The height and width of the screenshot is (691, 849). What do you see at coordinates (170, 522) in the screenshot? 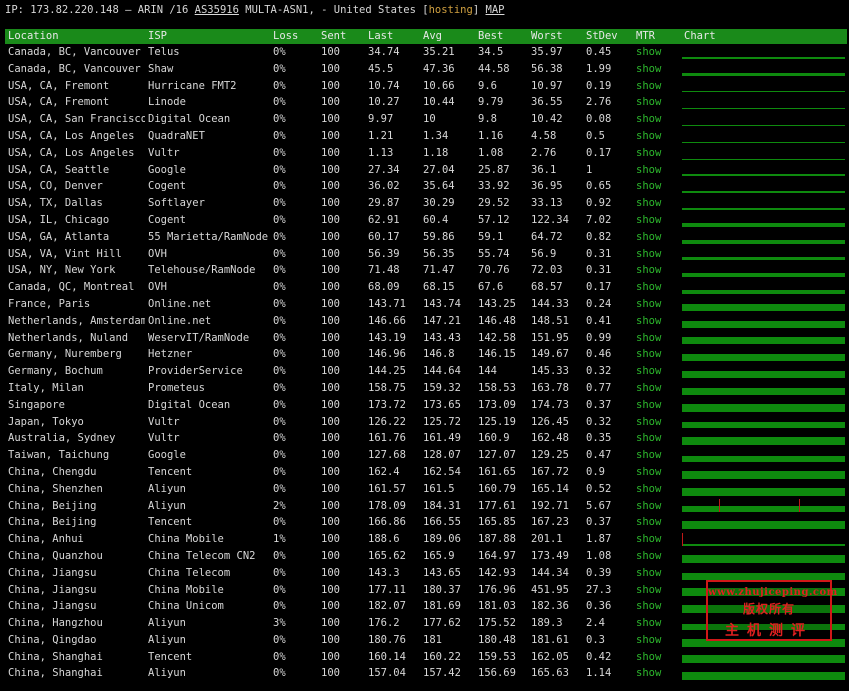
I see `cell-isp: Tencent` at bounding box center [170, 522].